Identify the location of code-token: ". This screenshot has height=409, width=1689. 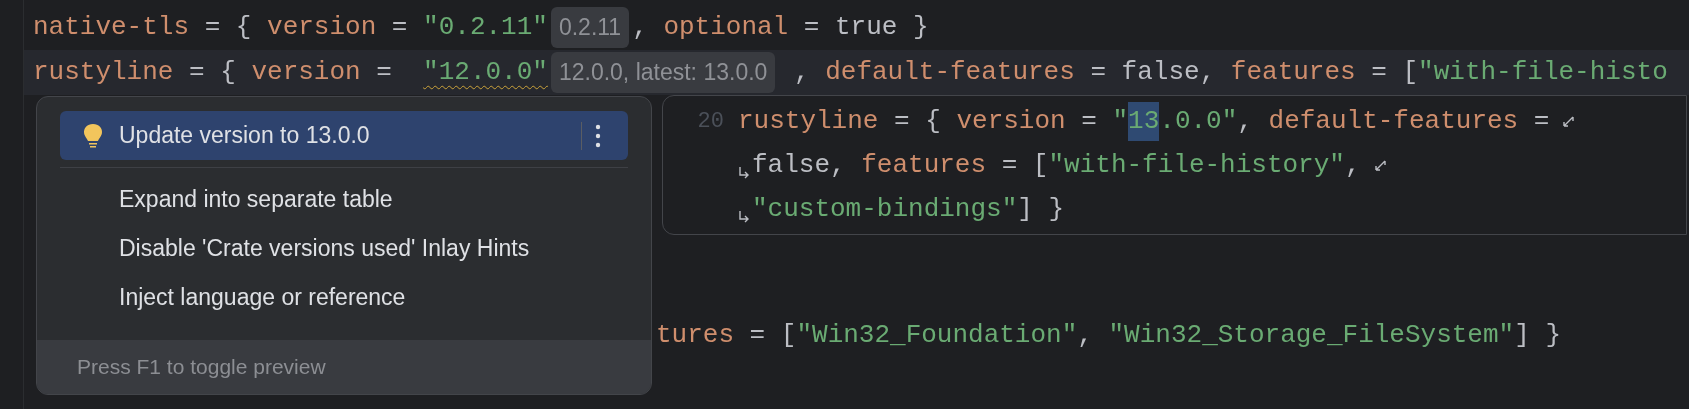
(1120, 121).